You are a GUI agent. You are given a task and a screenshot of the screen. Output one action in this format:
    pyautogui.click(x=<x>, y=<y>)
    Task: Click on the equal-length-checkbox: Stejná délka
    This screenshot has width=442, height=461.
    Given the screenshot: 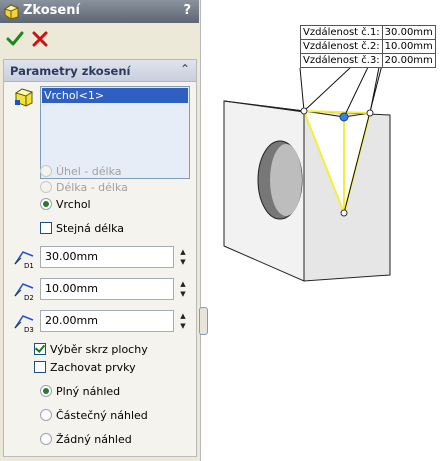 What is the action you would take?
    pyautogui.click(x=82, y=229)
    